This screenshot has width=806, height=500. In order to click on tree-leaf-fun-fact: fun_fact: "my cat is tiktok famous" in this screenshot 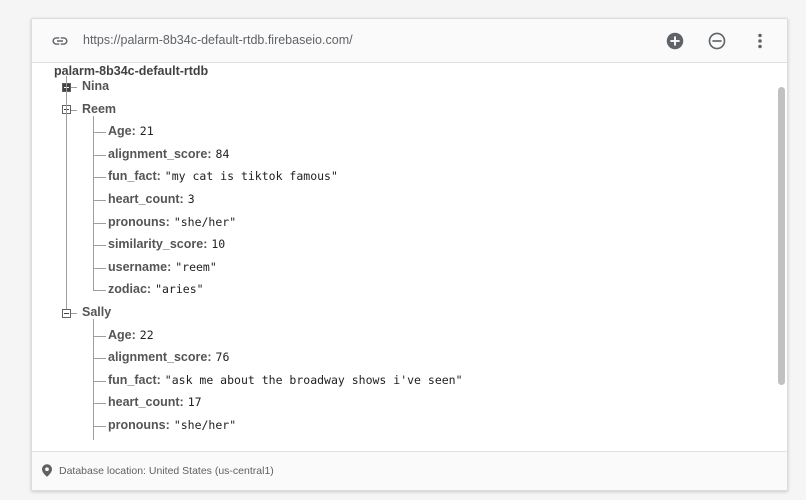, I will do `click(223, 176)`.